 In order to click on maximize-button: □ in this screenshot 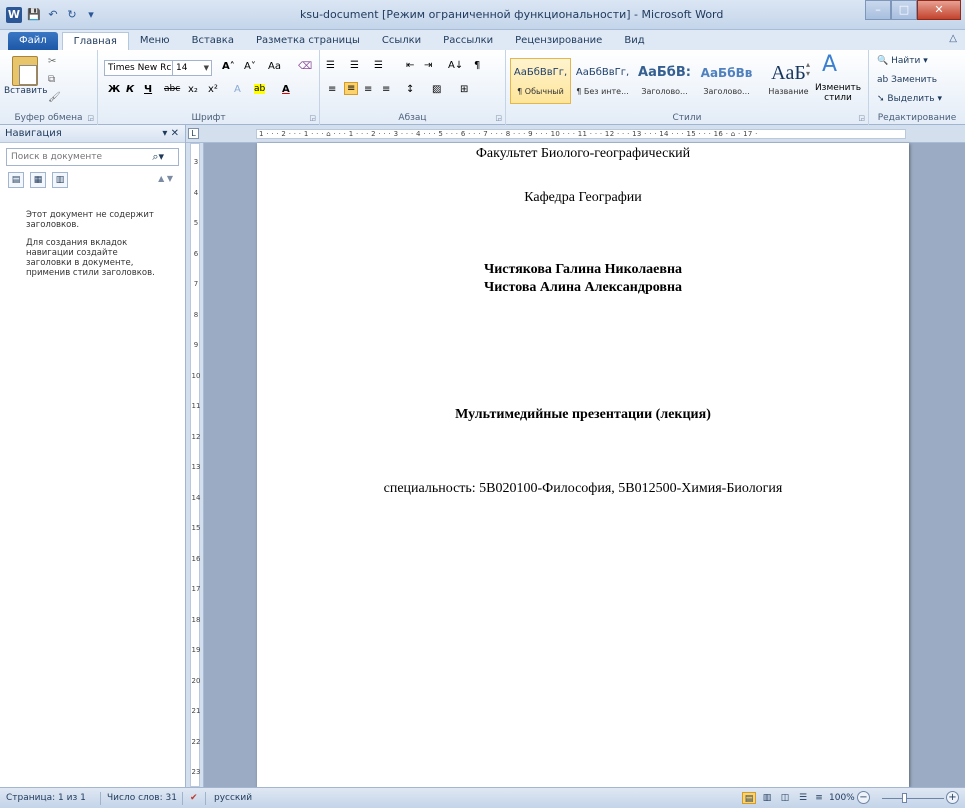, I will do `click(904, 10)`.